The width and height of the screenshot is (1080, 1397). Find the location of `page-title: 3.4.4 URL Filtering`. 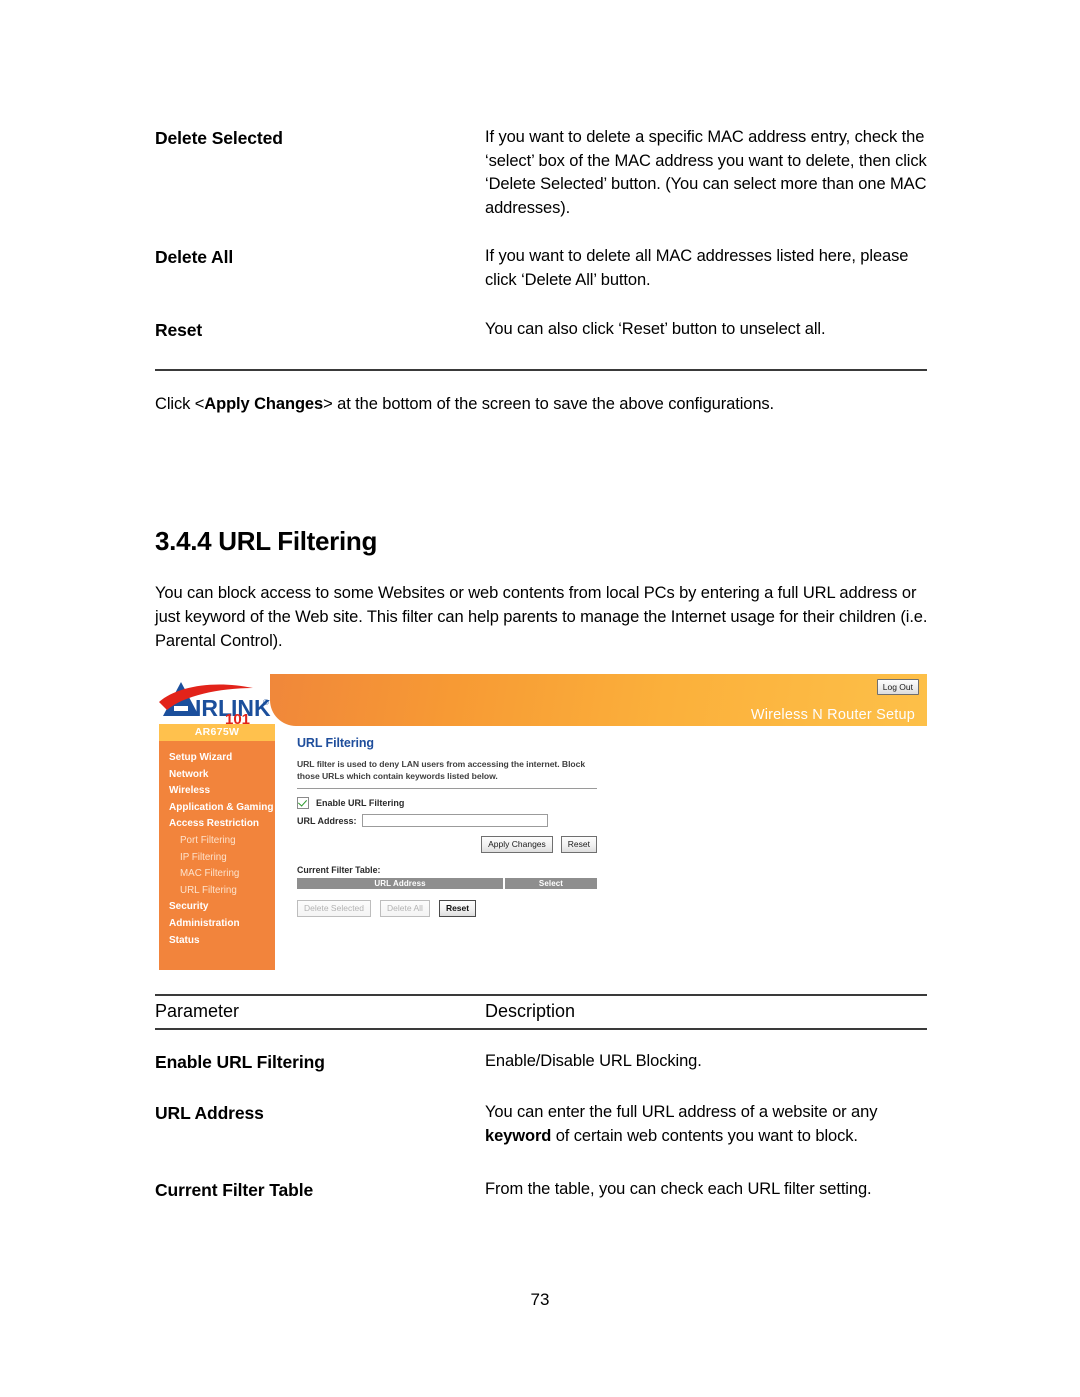

page-title: 3.4.4 URL Filtering is located at coordinates (266, 541).